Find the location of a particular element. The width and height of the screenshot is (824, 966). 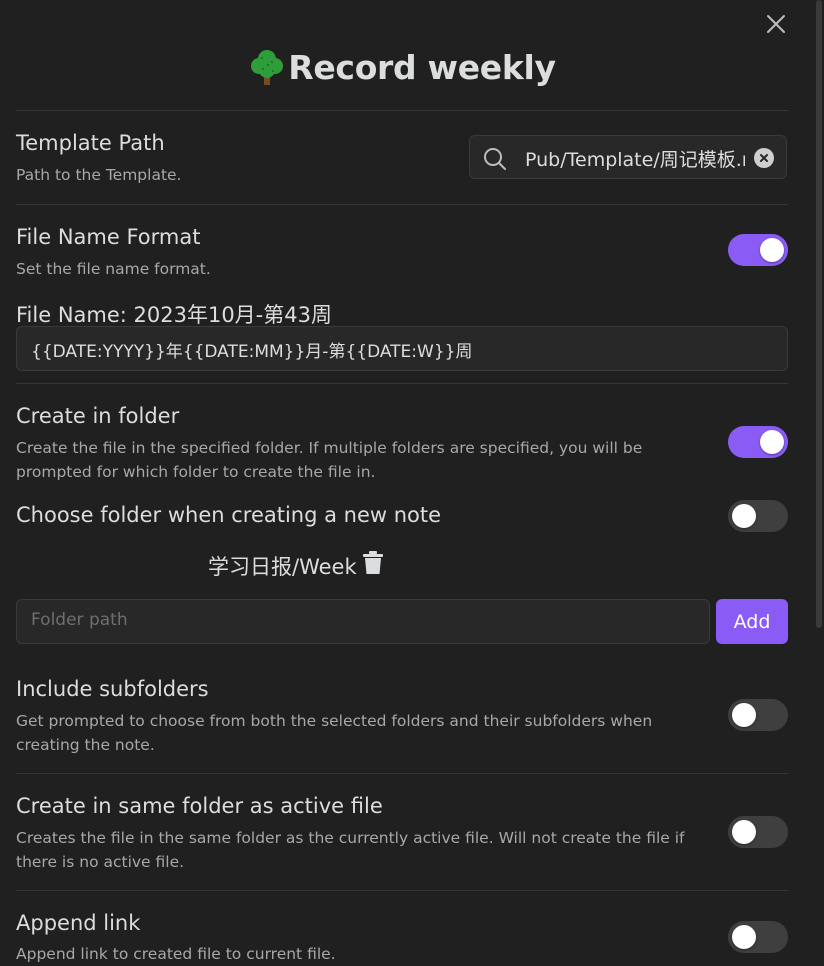

choose-folder-toggle is located at coordinates (758, 516).